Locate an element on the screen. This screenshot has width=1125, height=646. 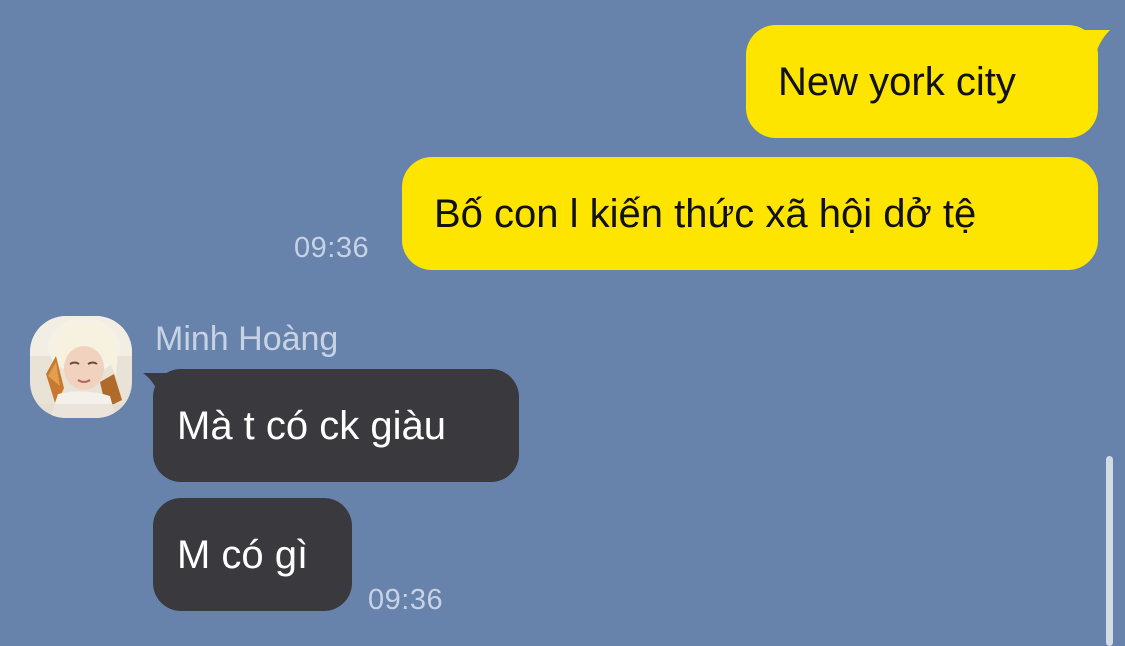
outgoing-message-bubble: Bố con l kiến thức xã hội dở tệ is located at coordinates (750, 213).